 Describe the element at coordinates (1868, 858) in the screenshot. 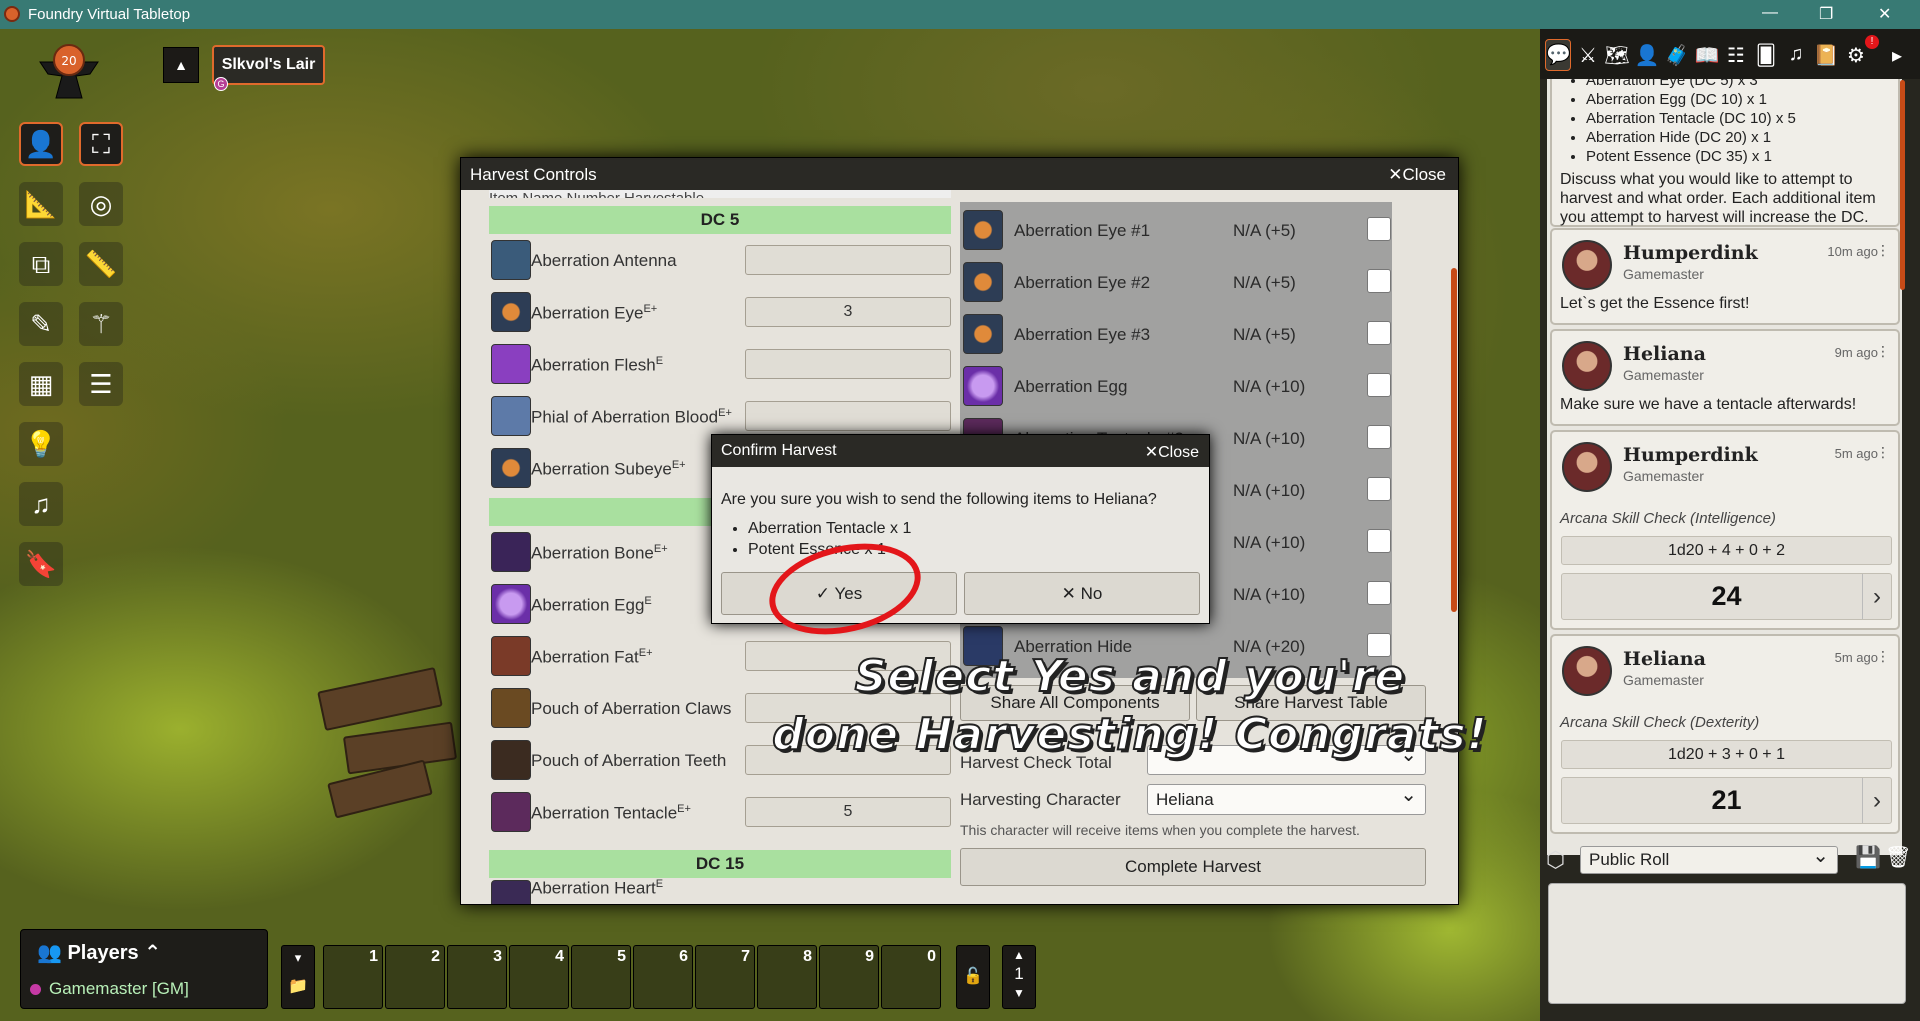

I see `save-icon: 💾` at that location.